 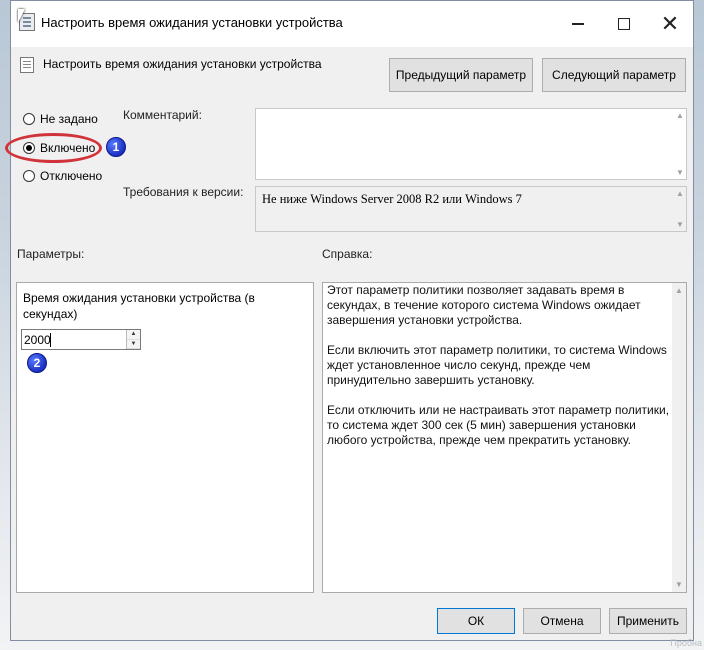 I want to click on setting-icon, so click(x=27, y=65).